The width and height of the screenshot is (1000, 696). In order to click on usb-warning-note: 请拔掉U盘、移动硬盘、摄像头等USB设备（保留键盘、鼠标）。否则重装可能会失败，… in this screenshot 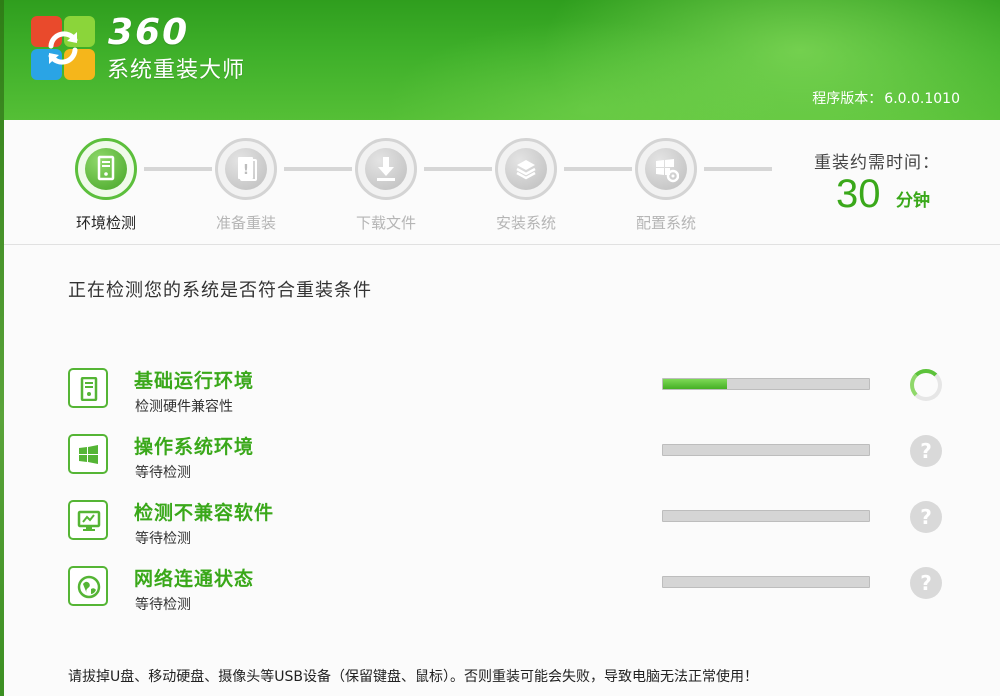, I will do `click(413, 677)`.